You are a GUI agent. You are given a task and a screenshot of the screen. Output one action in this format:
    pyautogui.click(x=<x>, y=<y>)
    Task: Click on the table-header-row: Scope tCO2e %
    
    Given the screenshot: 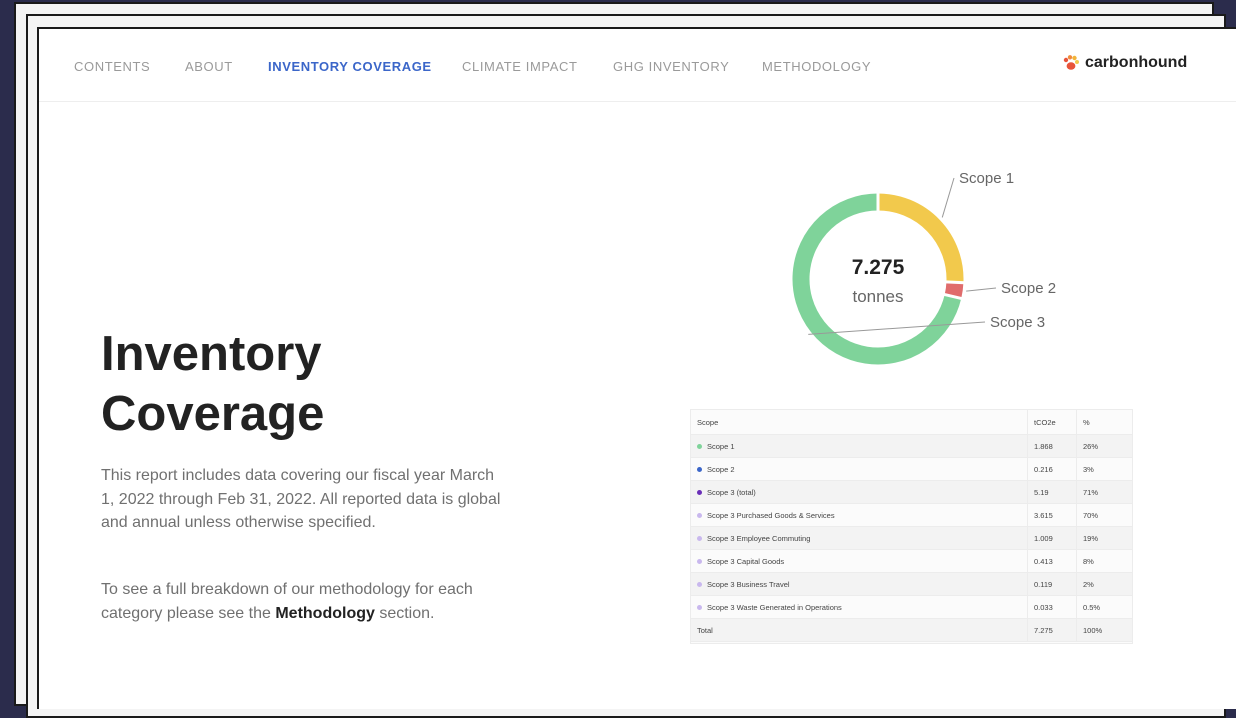 What is the action you would take?
    pyautogui.click(x=911, y=422)
    